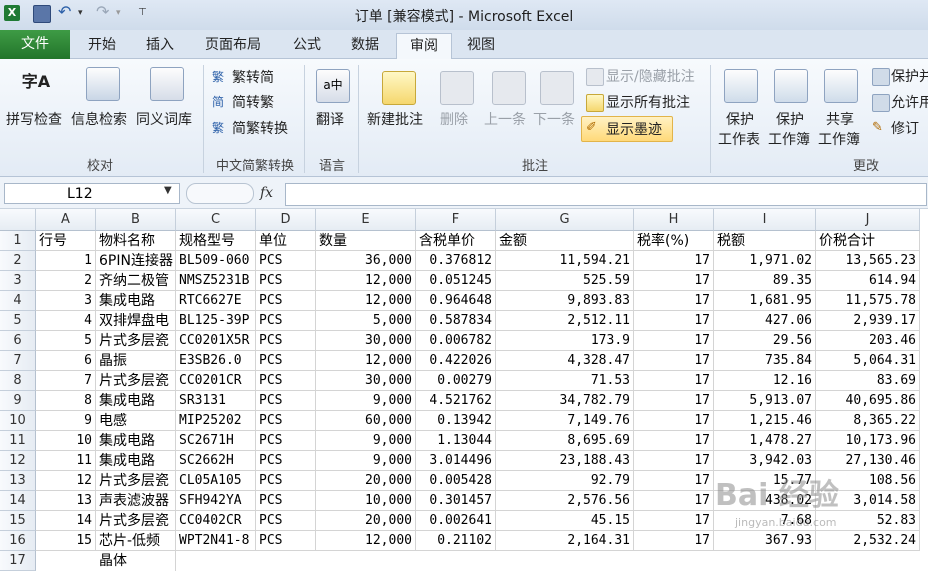  Describe the element at coordinates (840, 119) in the screenshot. I see `share-workbook-button-line1: 共享` at that location.